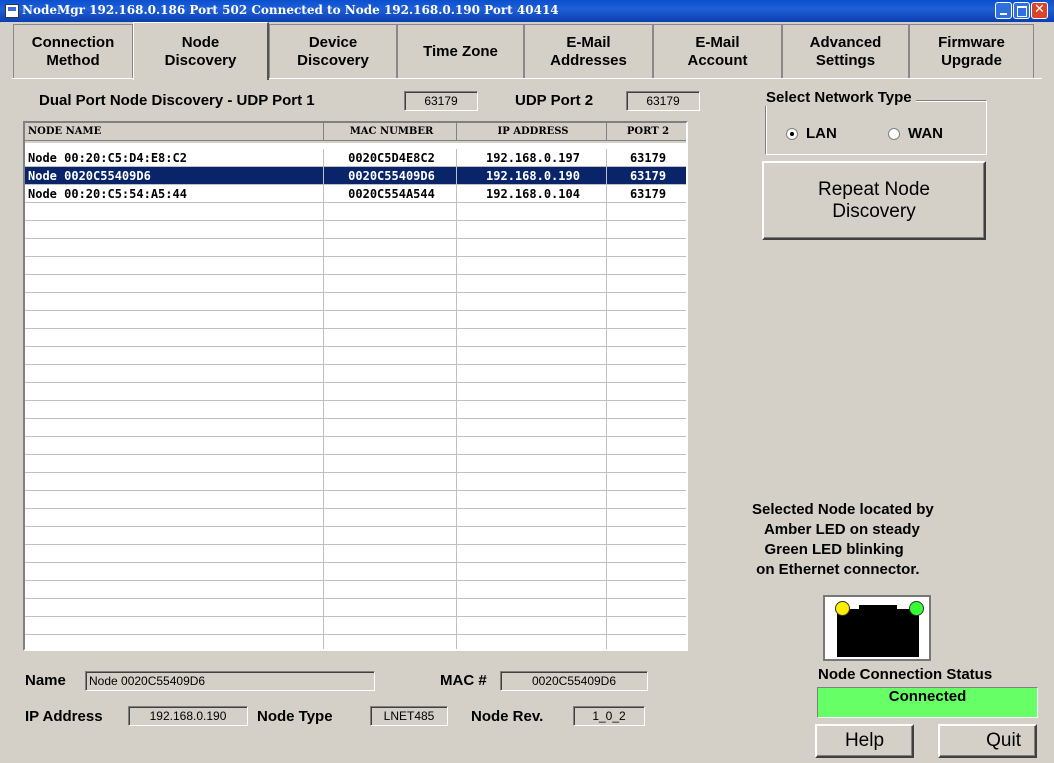  I want to click on app-icon, so click(12, 11).